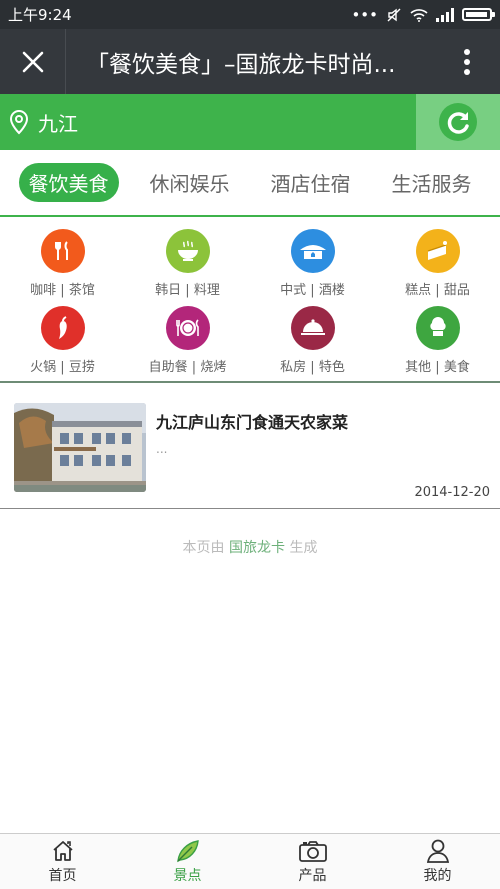  I want to click on tab-leisure: 休闲娱乐, so click(190, 182).